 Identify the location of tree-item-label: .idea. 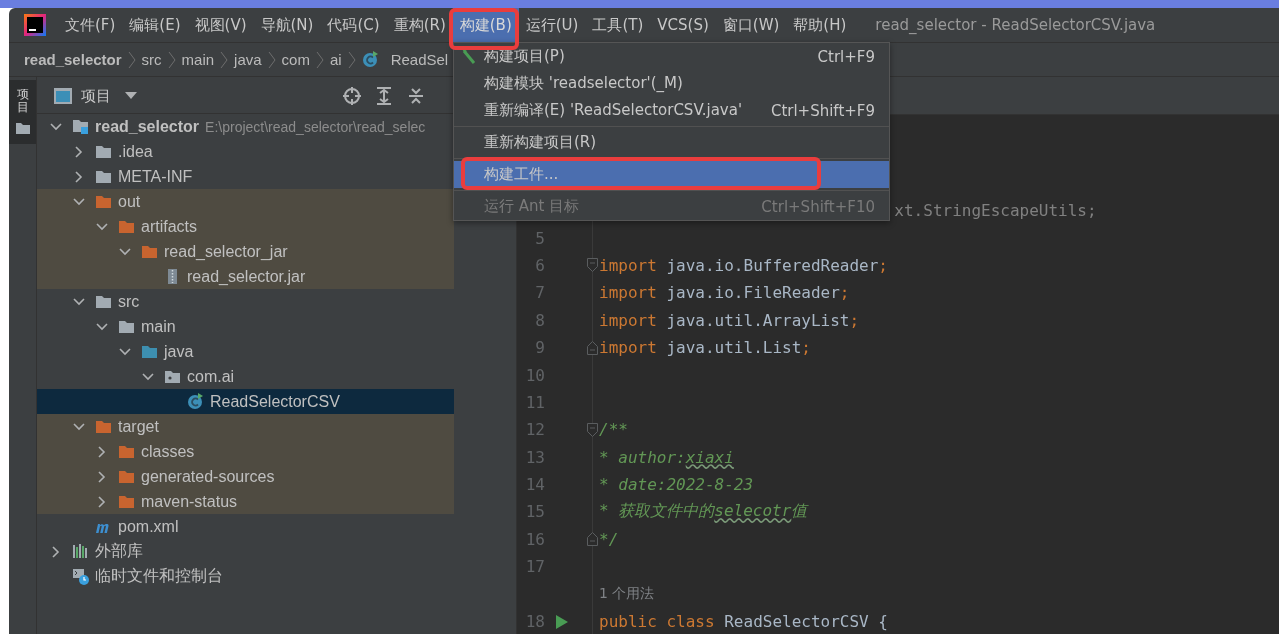
(135, 151).